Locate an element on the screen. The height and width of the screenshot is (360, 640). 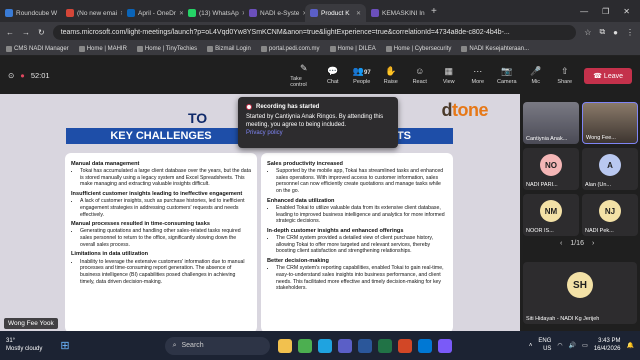
chevron-up-icon: ˄ is located at coordinates (531, 346).